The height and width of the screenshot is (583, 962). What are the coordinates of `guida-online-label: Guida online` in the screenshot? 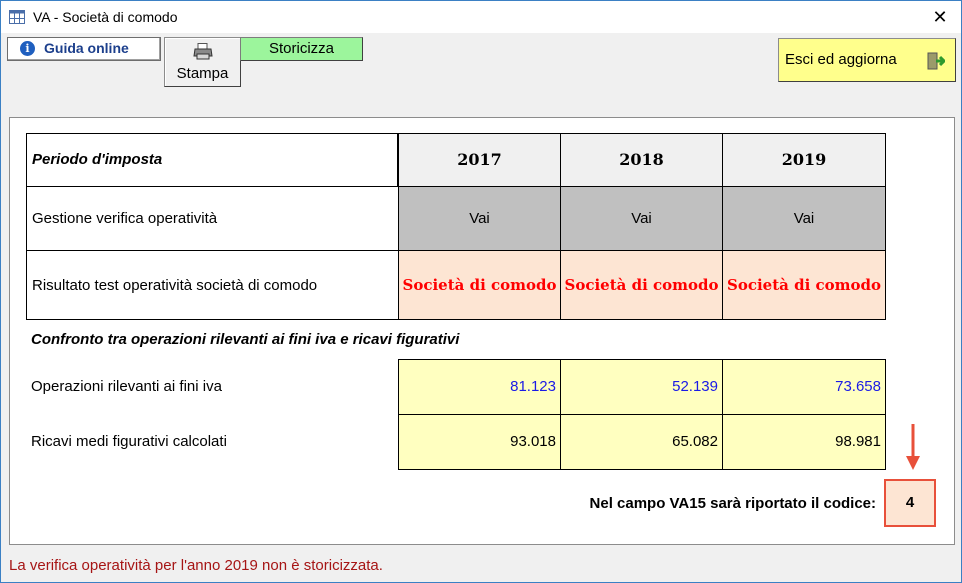 It's located at (86, 48).